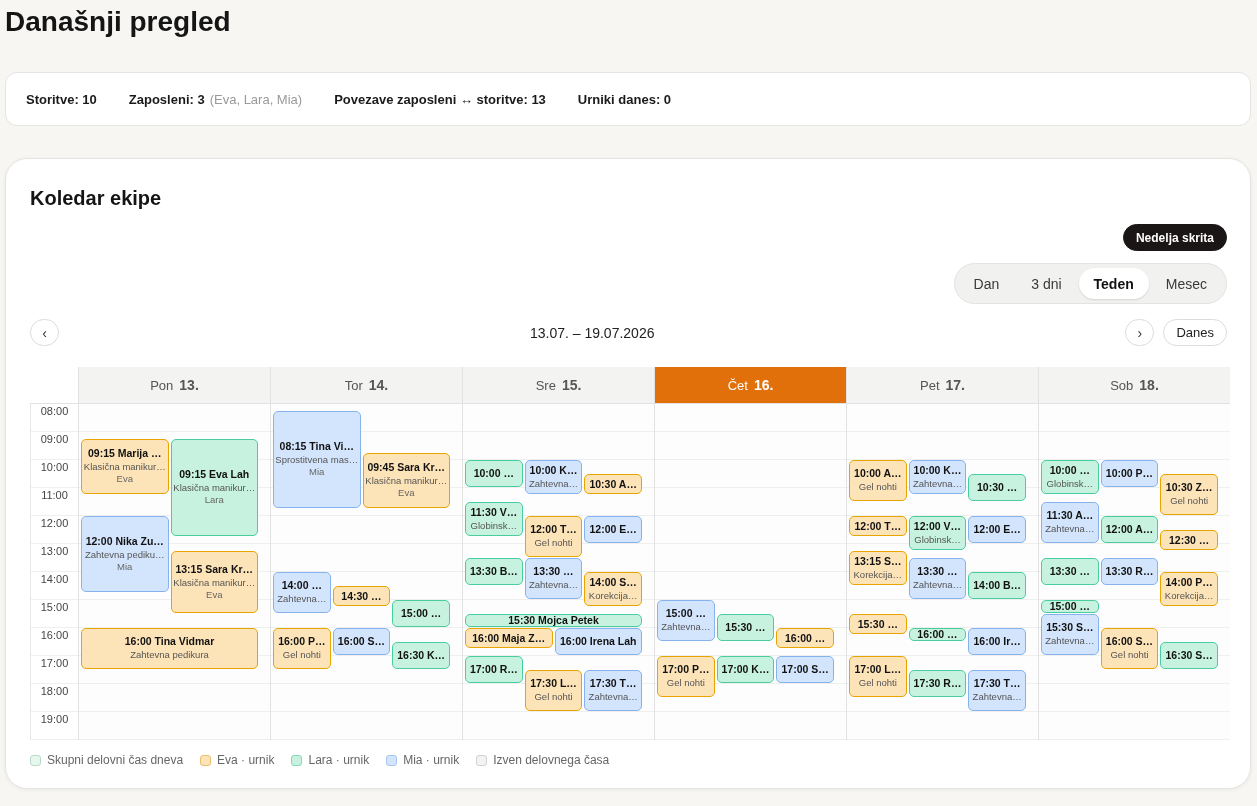  What do you see at coordinates (1113, 283) in the screenshot?
I see `view-tab: Teden` at bounding box center [1113, 283].